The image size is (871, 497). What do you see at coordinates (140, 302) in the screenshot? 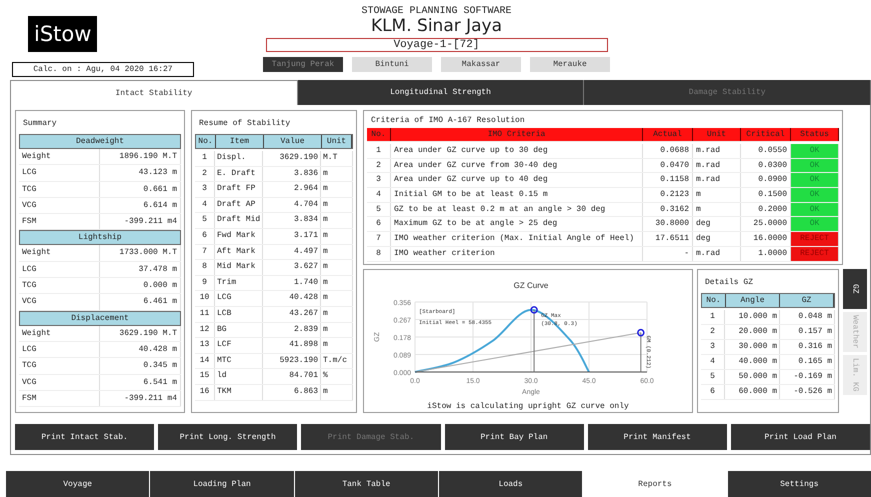
I see `table-cell: 6.461 m` at bounding box center [140, 302].